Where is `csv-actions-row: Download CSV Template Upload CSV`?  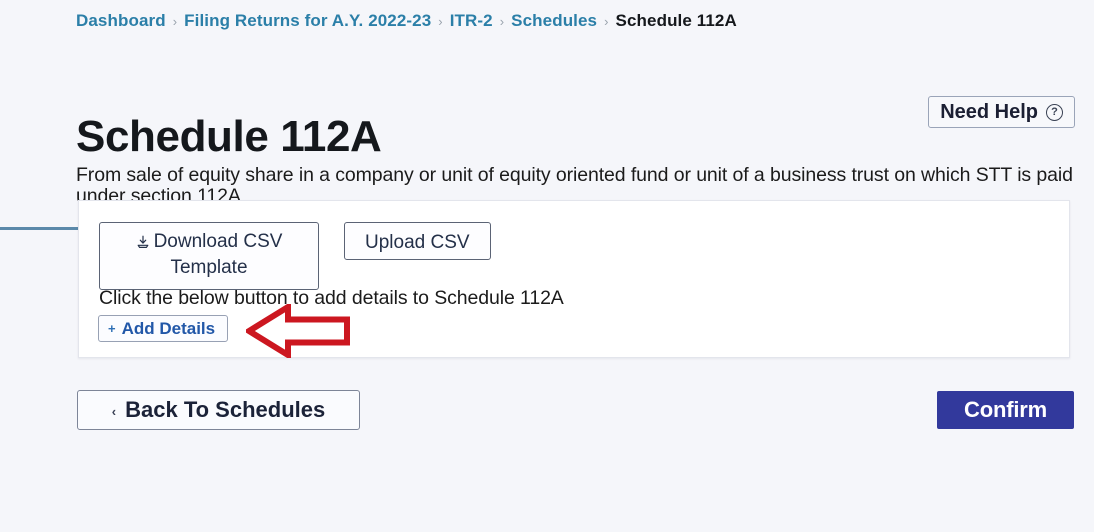 csv-actions-row: Download CSV Template Upload CSV is located at coordinates (295, 256).